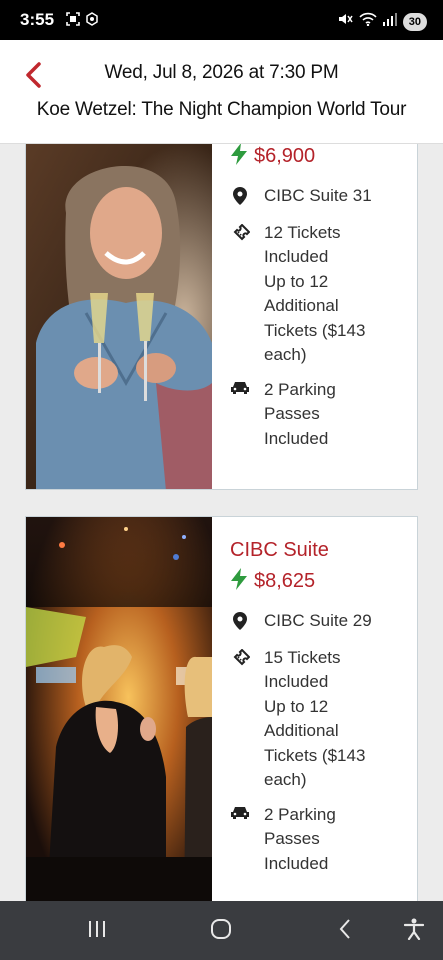 The width and height of the screenshot is (443, 960). I want to click on screenshot-icon, so click(73, 19).